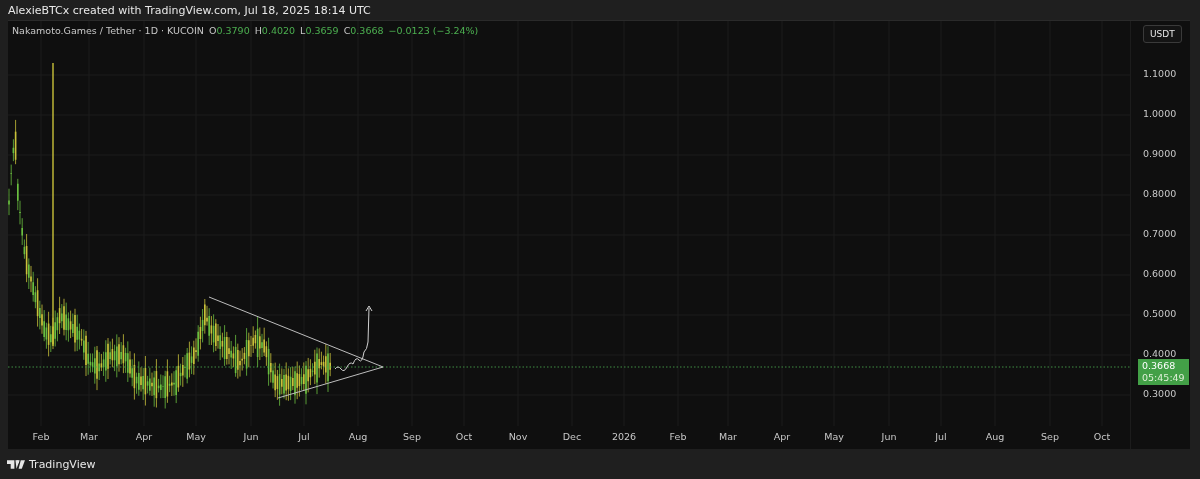 This screenshot has height=479, width=1200. Describe the element at coordinates (229, 30) in the screenshot. I see `ohlc-value: O0.3790` at that location.